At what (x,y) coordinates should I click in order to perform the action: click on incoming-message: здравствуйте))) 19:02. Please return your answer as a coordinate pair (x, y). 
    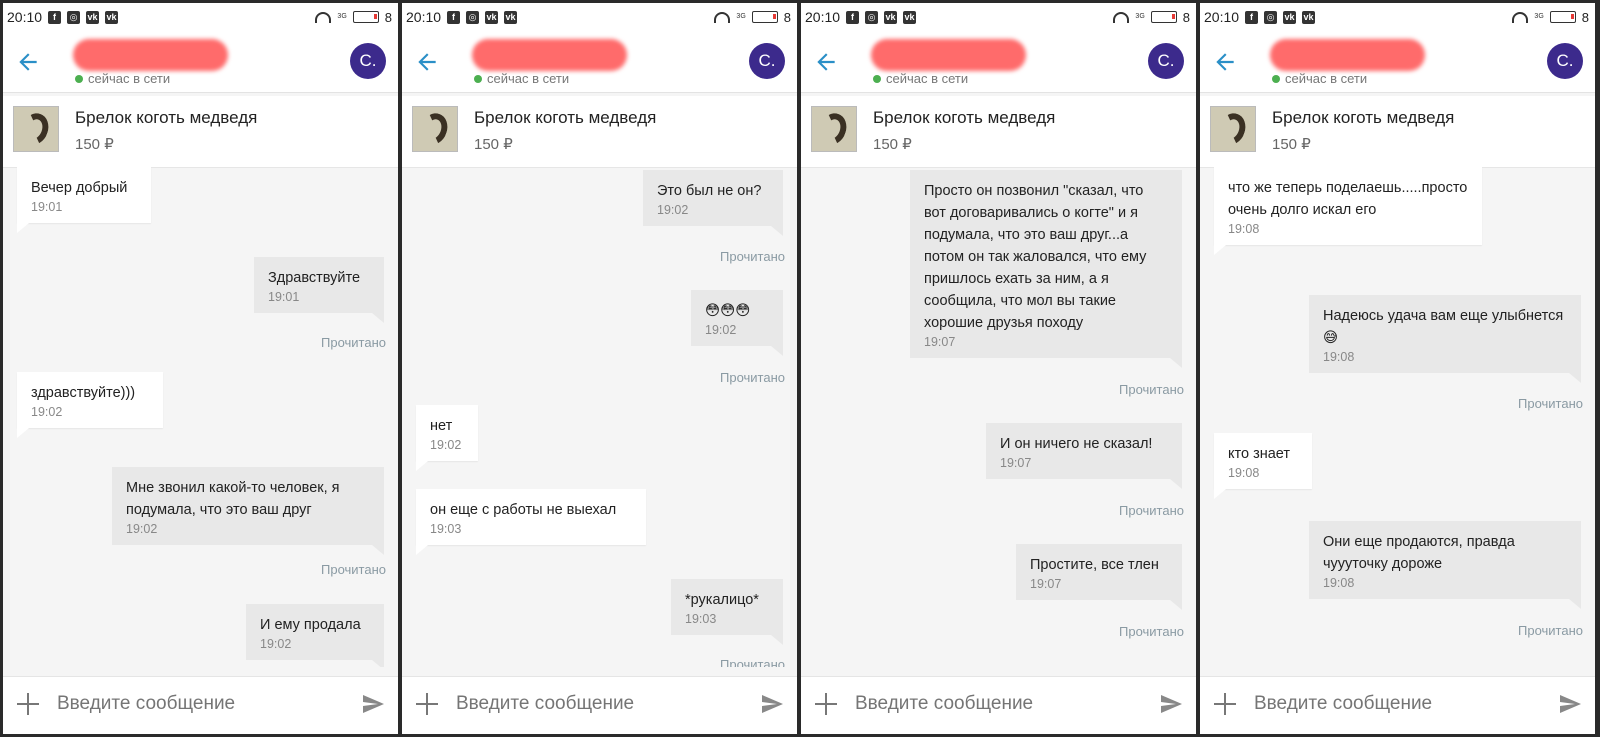
    Looking at the image, I should click on (90, 405).